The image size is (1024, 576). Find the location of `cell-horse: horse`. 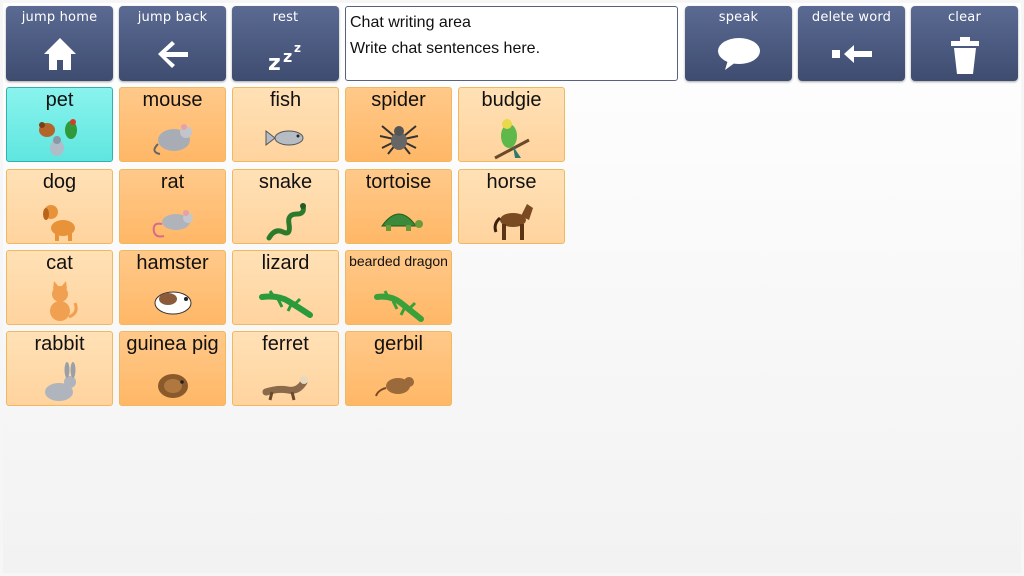

cell-horse: horse is located at coordinates (511, 206).